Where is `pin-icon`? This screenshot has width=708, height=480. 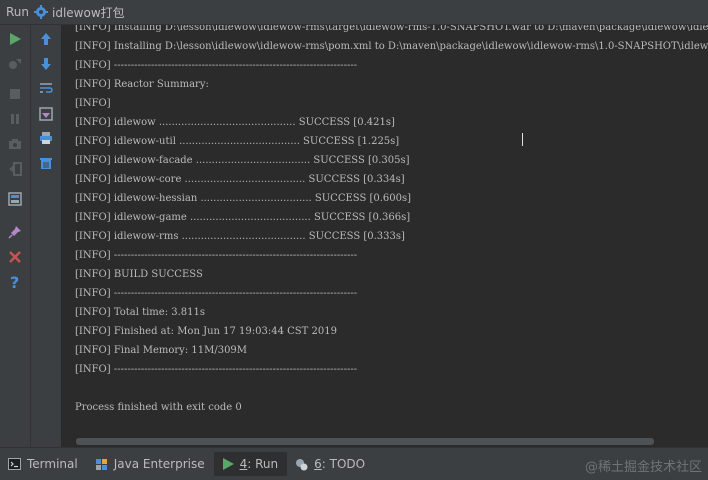
pin-icon is located at coordinates (14, 232).